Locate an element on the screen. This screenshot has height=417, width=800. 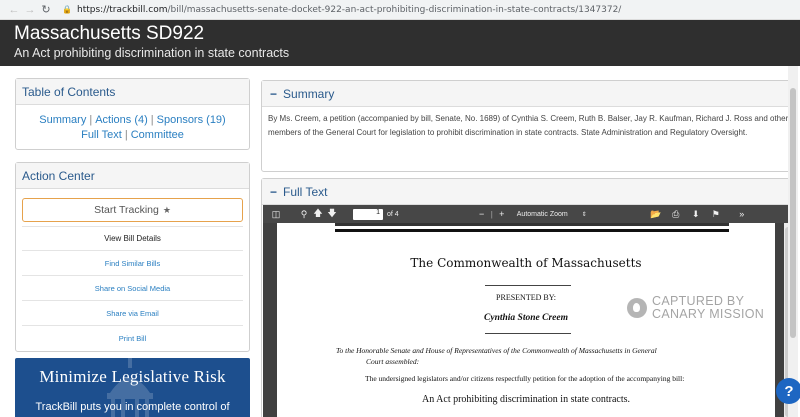
reload-icon: ↻ is located at coordinates (46, 10).